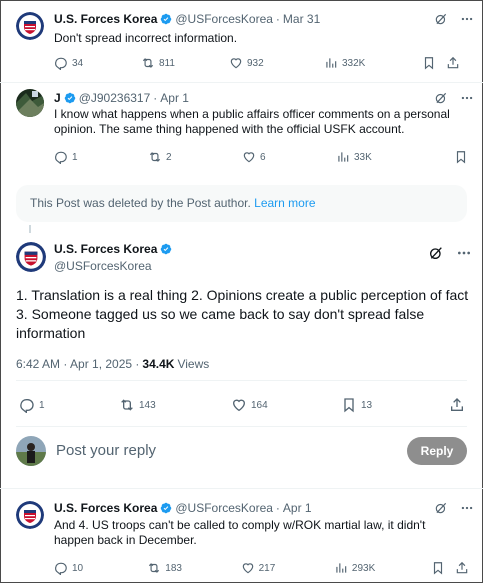 The image size is (483, 583). Describe the element at coordinates (276, 63) in the screenshot. I see `like-button: 932` at that location.